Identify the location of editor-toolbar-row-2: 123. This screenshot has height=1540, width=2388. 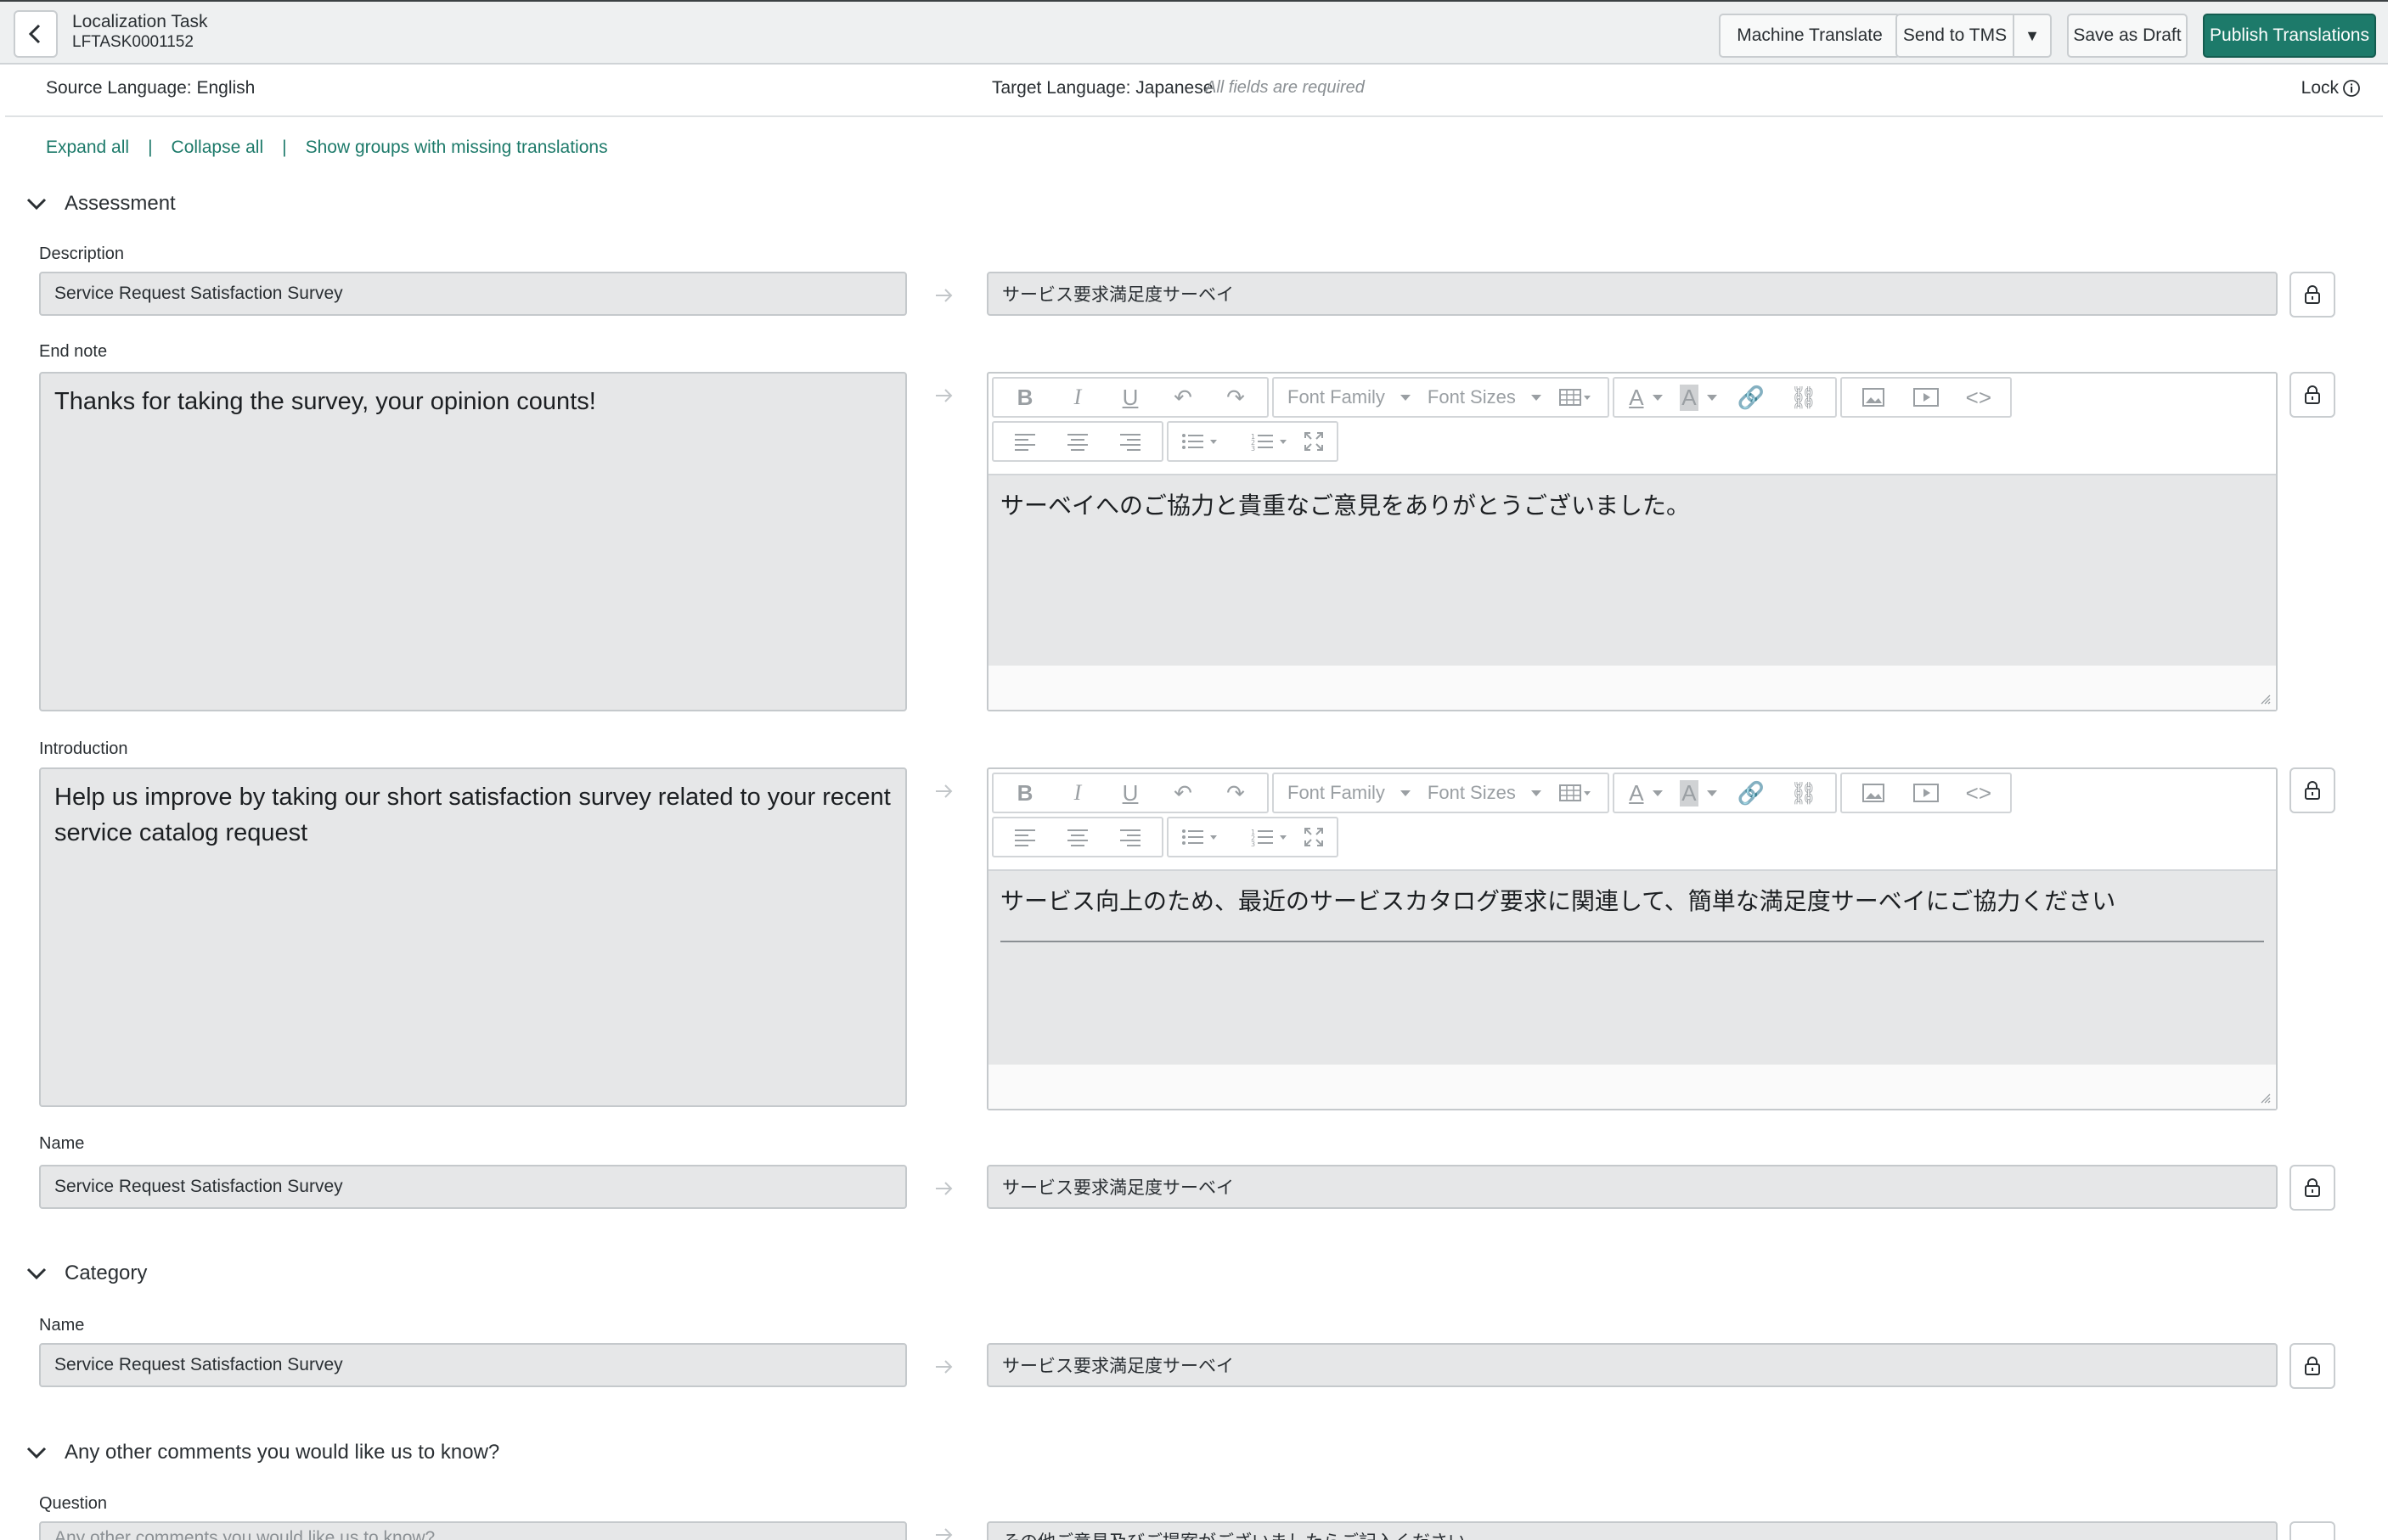
(1165, 837).